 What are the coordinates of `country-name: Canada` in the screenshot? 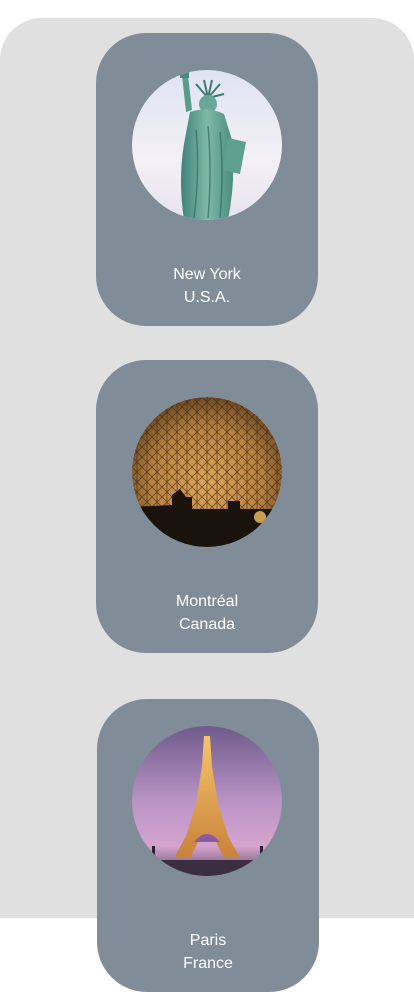 It's located at (207, 624).